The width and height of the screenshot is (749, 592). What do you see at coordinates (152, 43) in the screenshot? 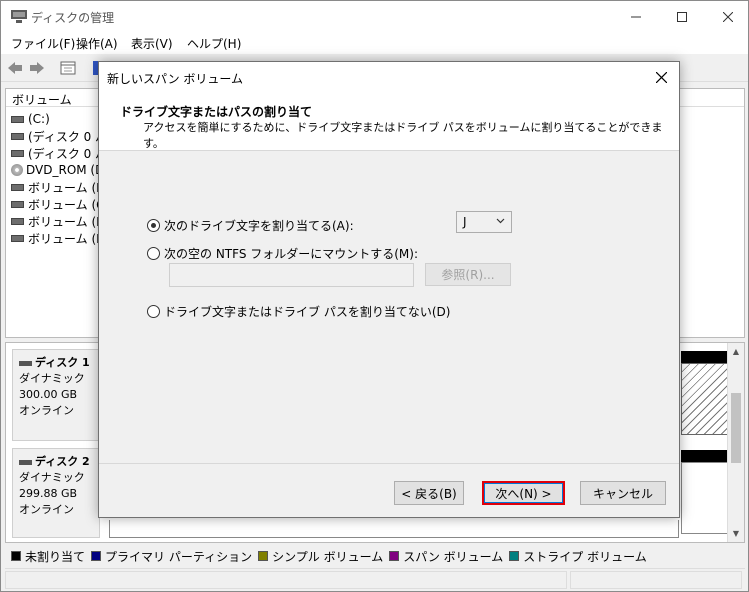
I see `menu-view: 表示(V)` at bounding box center [152, 43].